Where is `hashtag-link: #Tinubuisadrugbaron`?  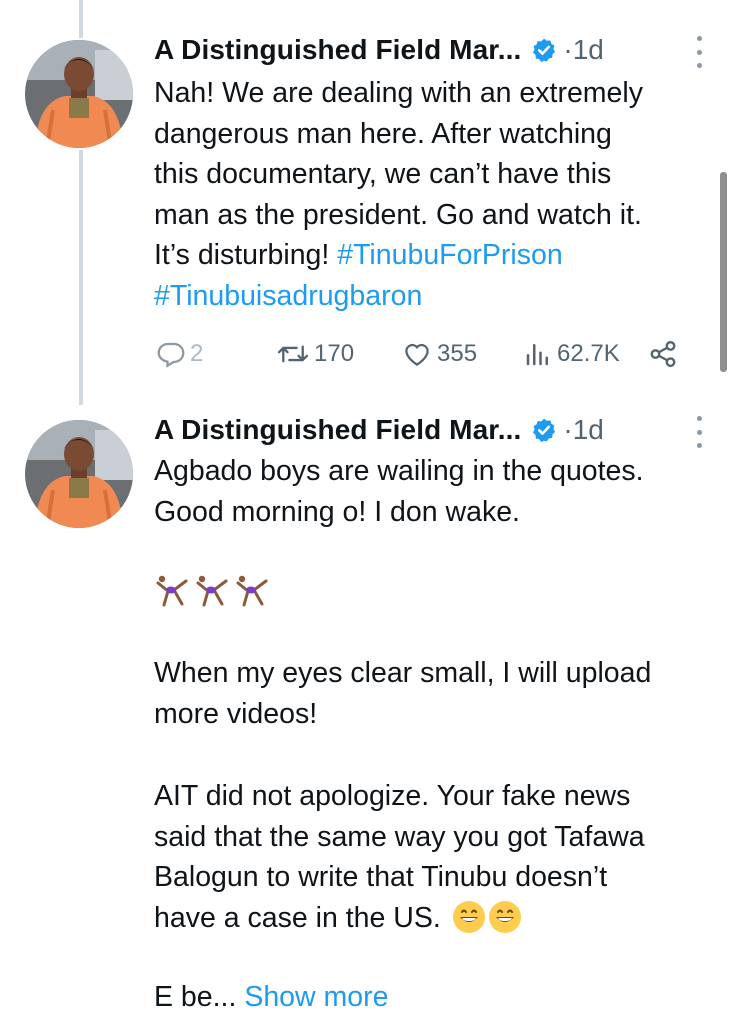 hashtag-link: #Tinubuisadrugbaron is located at coordinates (288, 296).